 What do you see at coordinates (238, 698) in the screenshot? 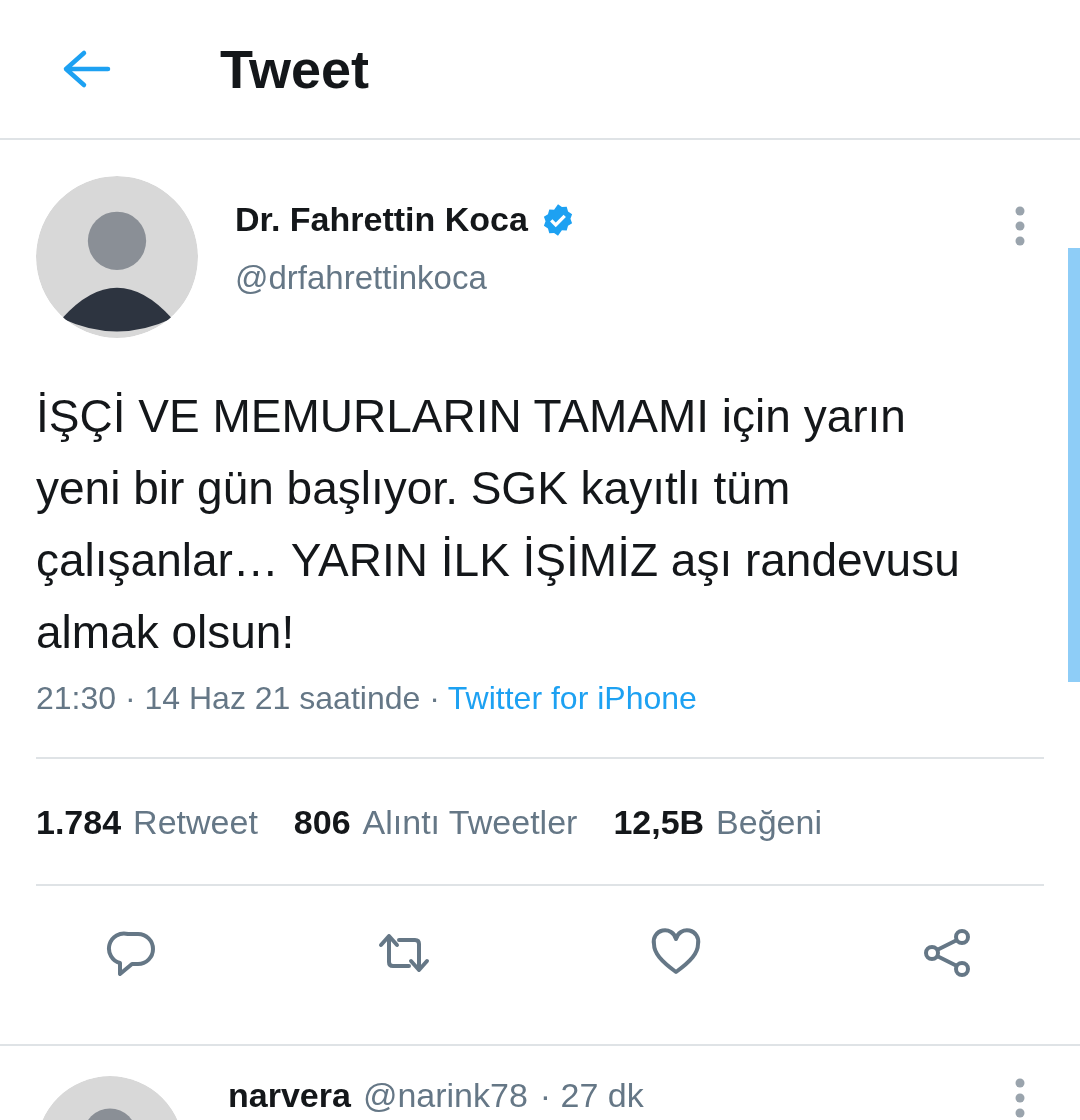
I see `tweet-timestamp: 21:30 · 14 Haz 21 saatinde ·` at bounding box center [238, 698].